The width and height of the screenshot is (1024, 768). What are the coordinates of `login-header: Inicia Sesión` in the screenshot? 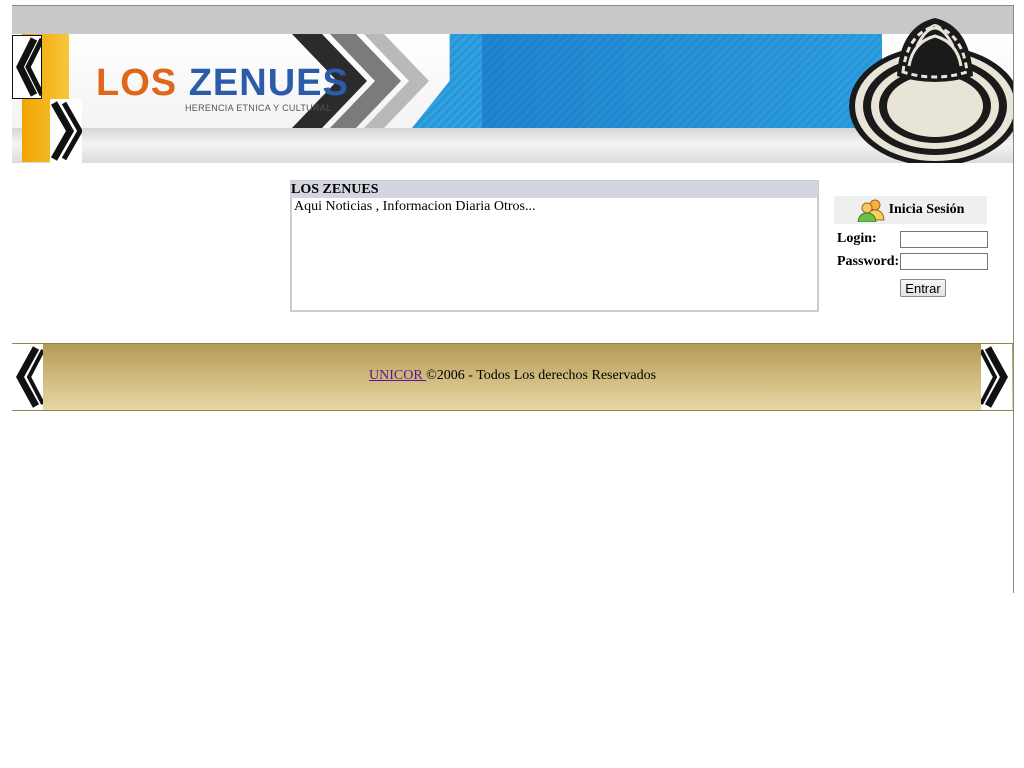 It's located at (910, 210).